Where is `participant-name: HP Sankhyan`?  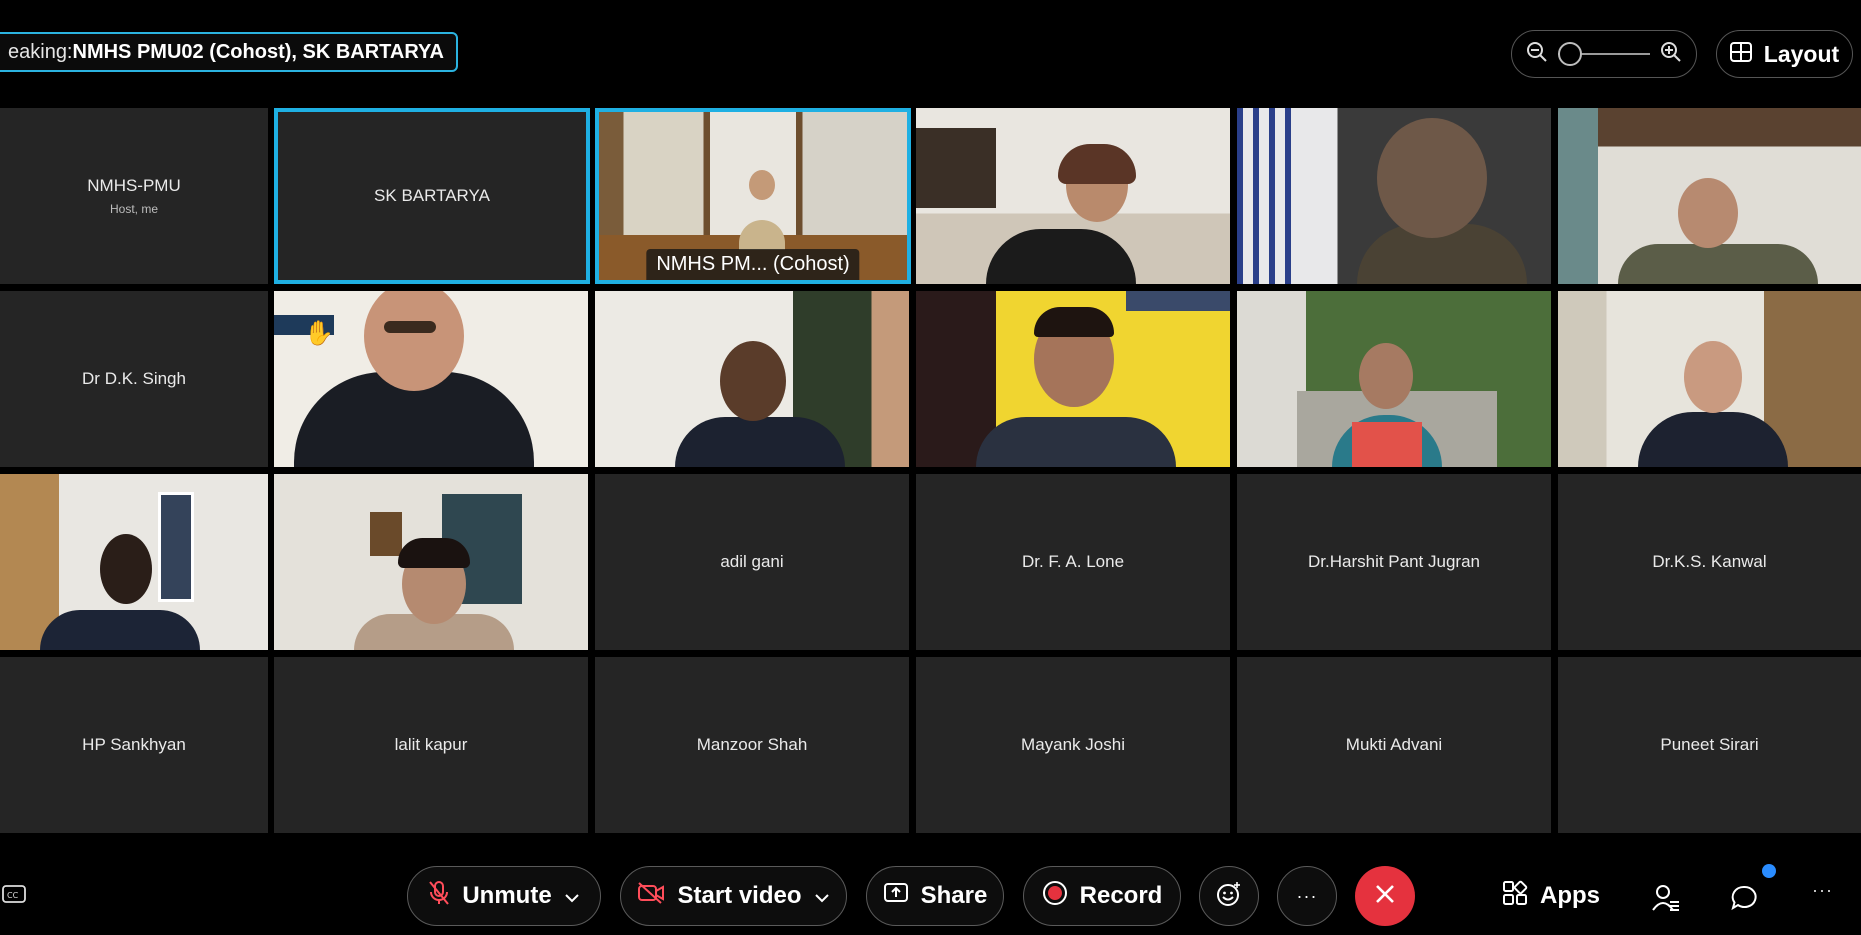 participant-name: HP Sankhyan is located at coordinates (134, 744).